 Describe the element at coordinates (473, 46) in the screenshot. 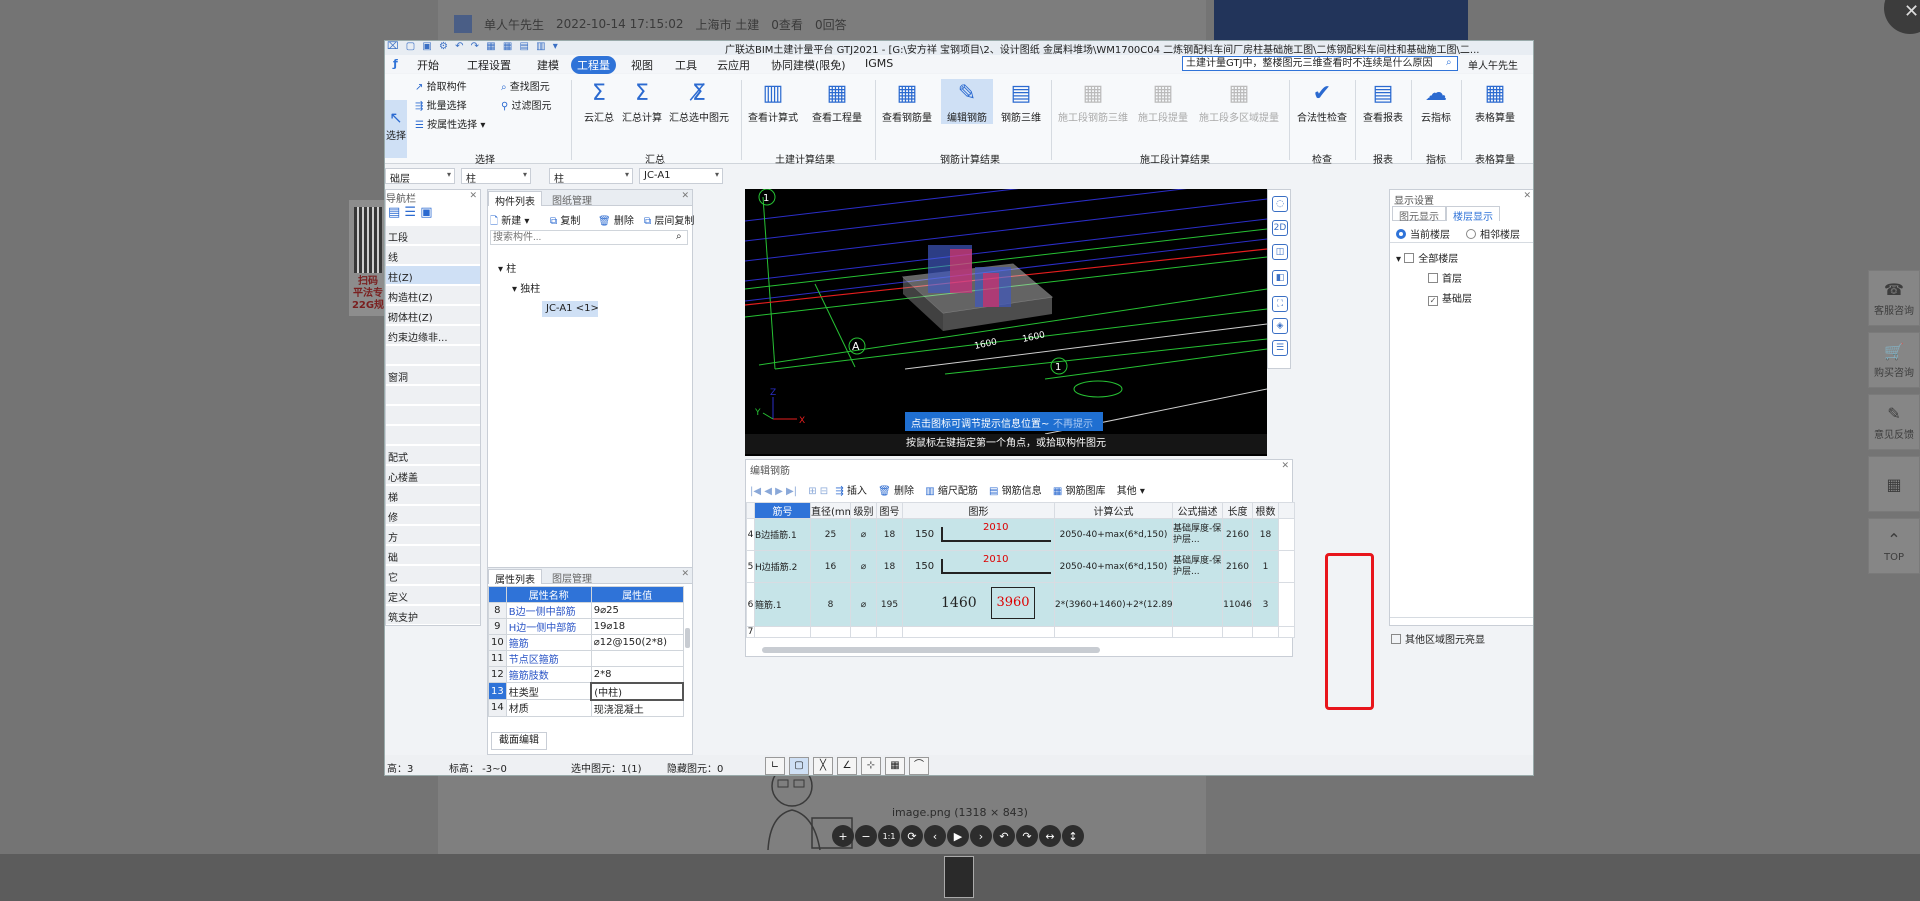

I see `quick-access-toolbar: ⌧ ▢ ▣ ⚙ ↶ ↷ ▦ ▦ ▤ ▥ ▾` at that location.